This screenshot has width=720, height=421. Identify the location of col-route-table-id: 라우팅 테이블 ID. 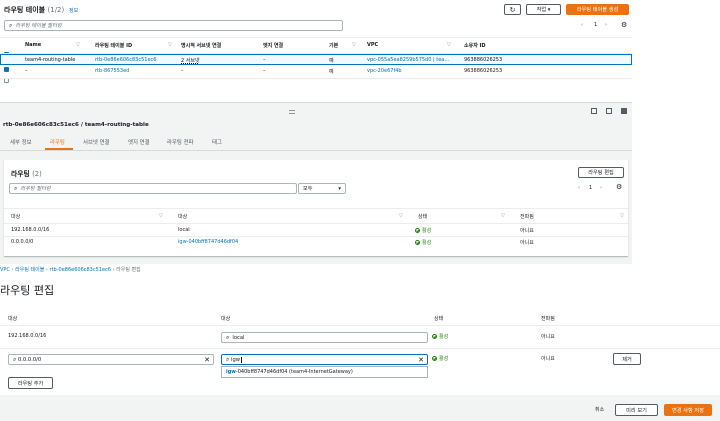
(113, 45).